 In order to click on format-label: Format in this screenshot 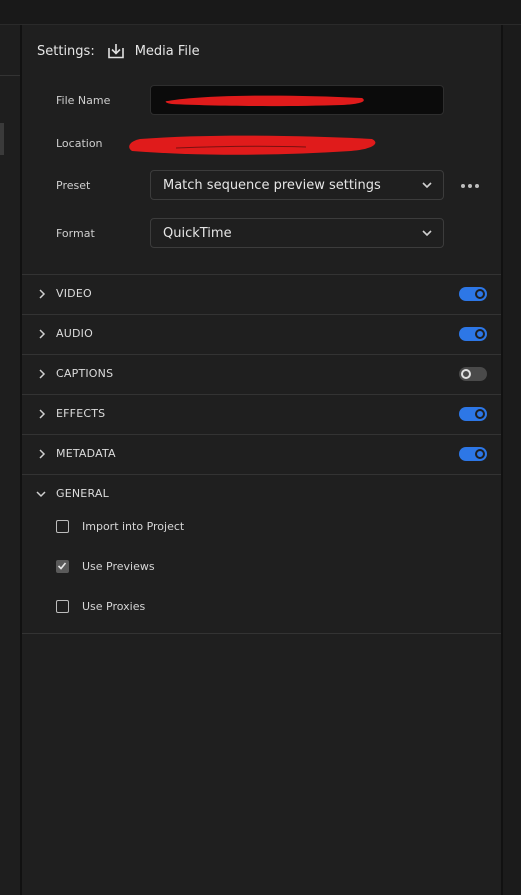, I will do `click(75, 233)`.